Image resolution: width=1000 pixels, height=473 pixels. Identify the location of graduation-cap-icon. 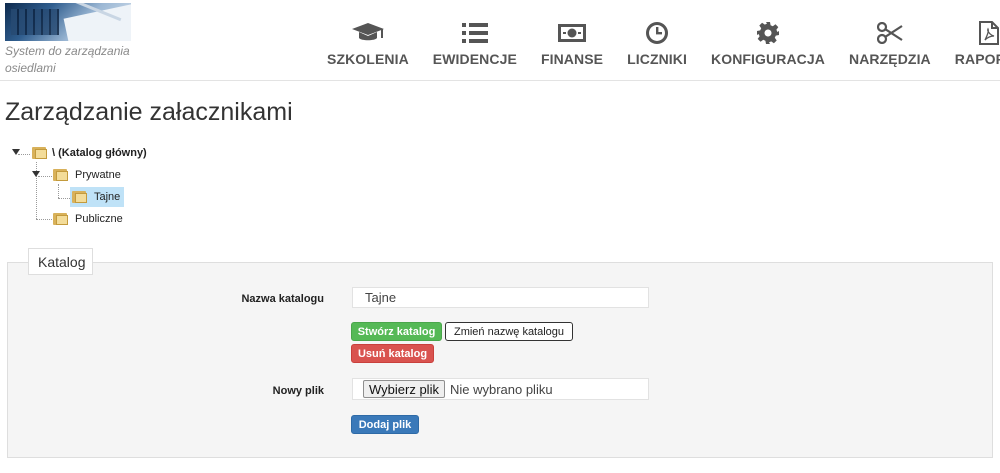
(368, 33).